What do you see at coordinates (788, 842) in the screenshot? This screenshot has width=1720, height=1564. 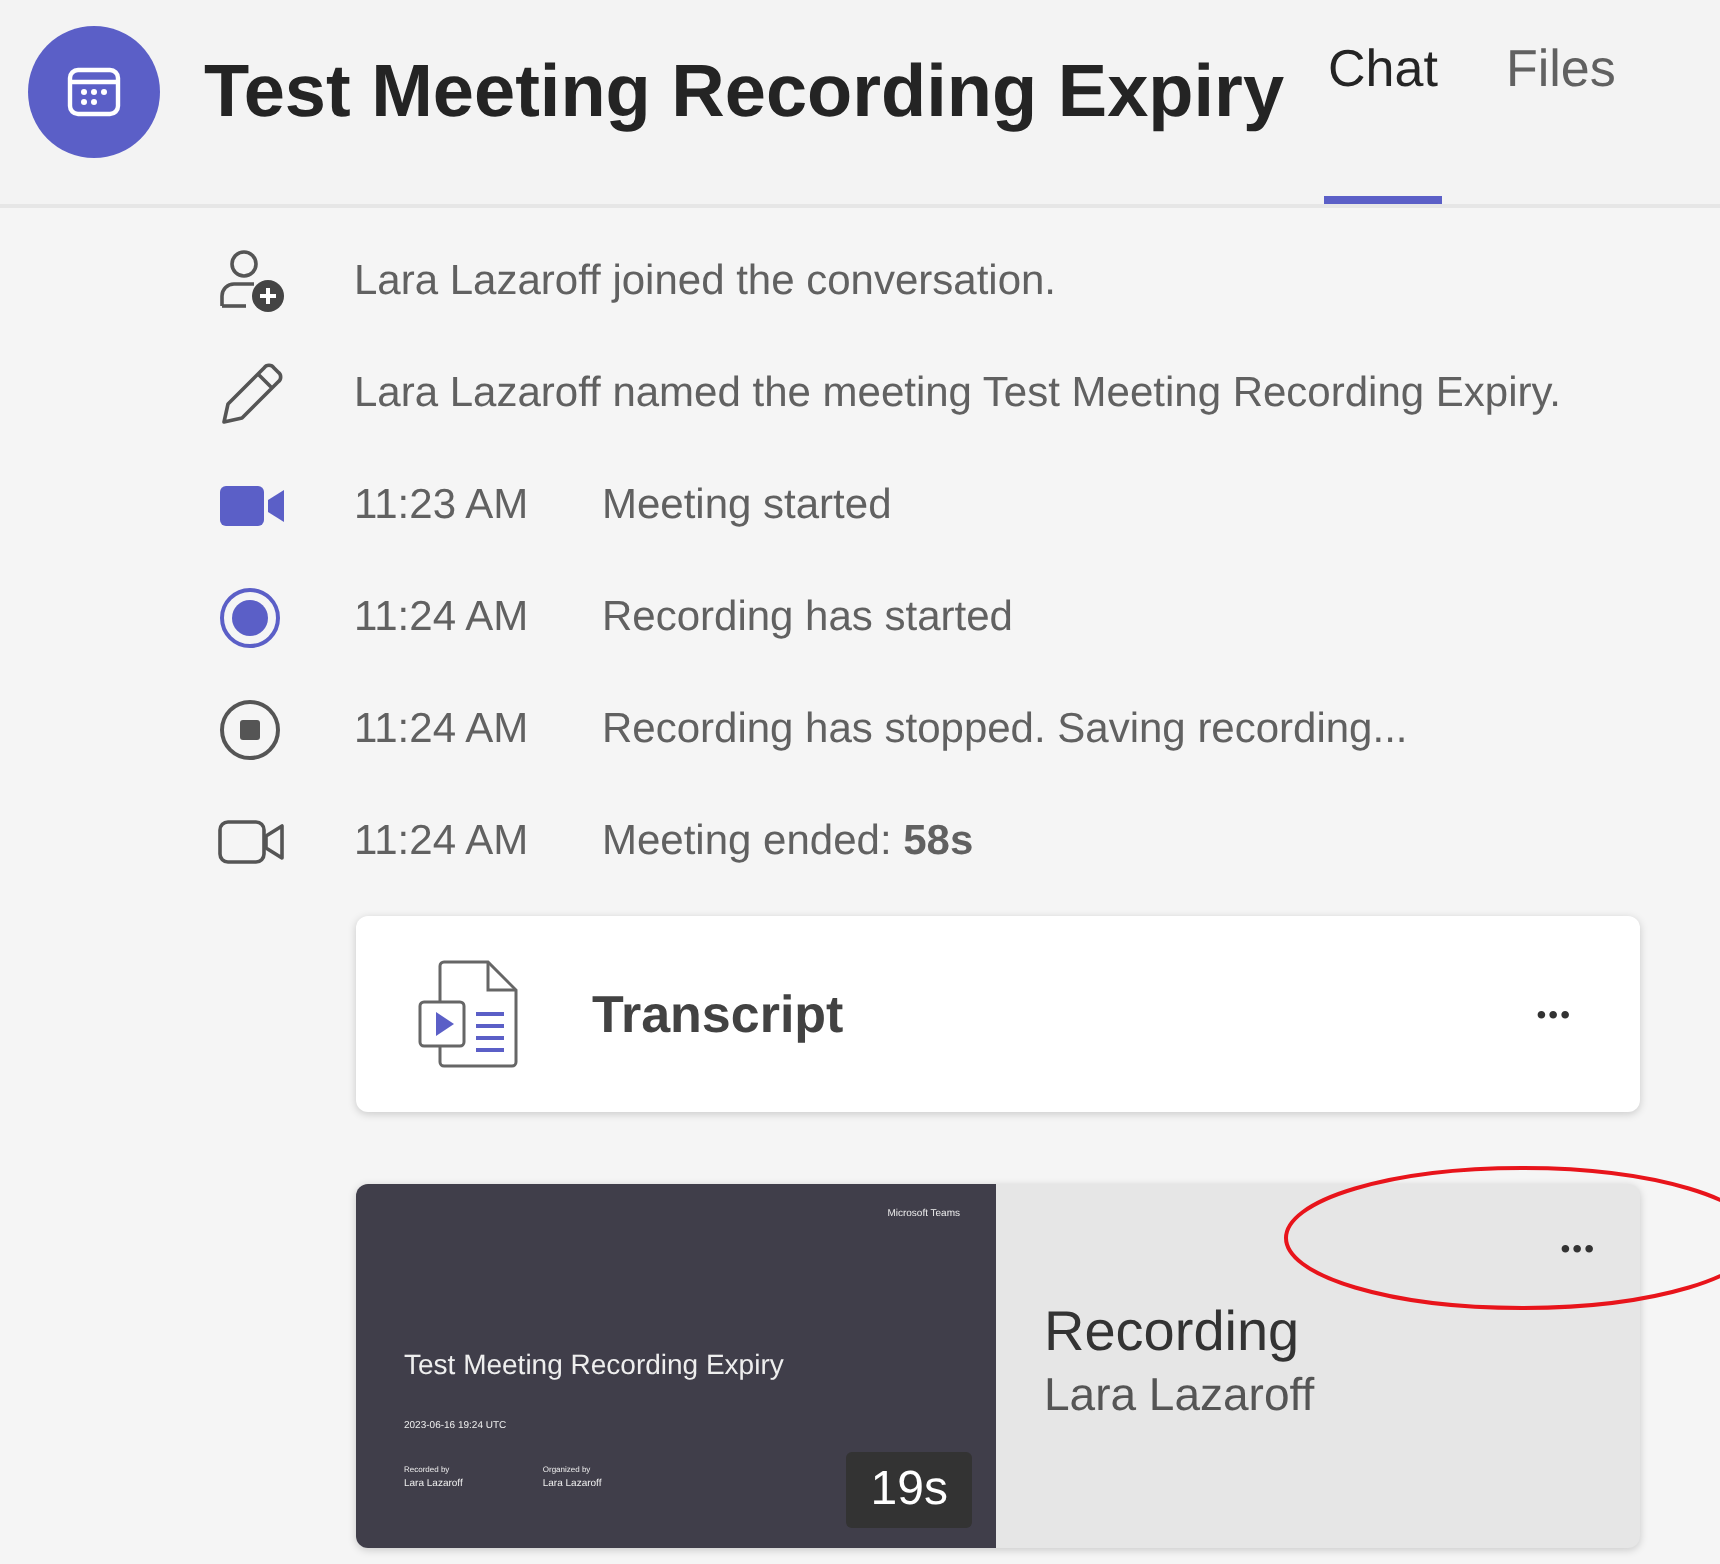 I see `event-text: Meeting ended: 58s` at bounding box center [788, 842].